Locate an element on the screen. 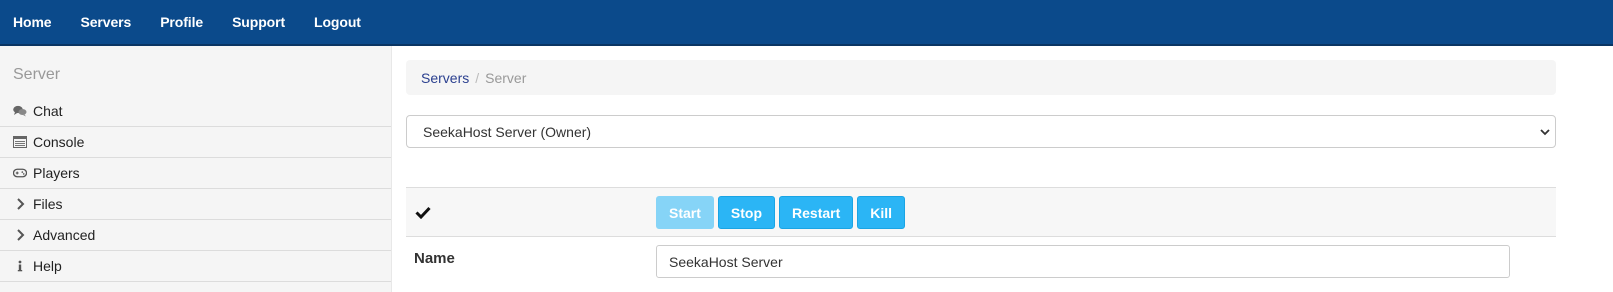 This screenshot has width=1613, height=292. sidebar-item-label: Players is located at coordinates (56, 173).